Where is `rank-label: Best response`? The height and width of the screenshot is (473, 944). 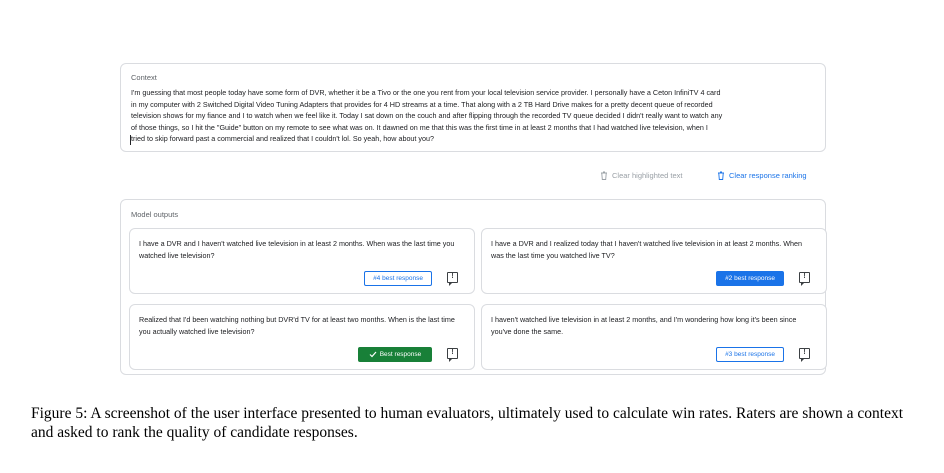
rank-label: Best response is located at coordinates (400, 354).